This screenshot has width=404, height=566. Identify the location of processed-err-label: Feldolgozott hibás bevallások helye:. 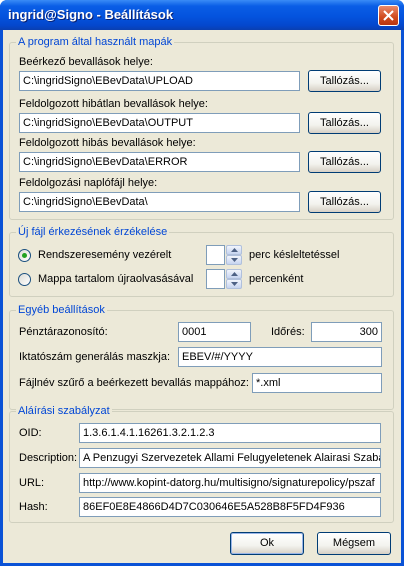
(107, 143).